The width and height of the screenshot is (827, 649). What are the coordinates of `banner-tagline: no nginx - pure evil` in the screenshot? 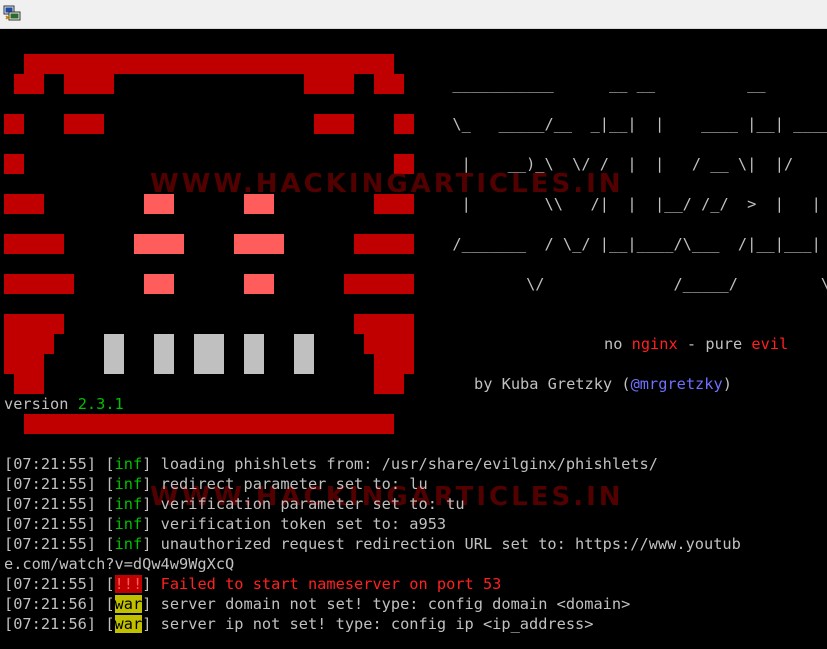 It's located at (696, 344).